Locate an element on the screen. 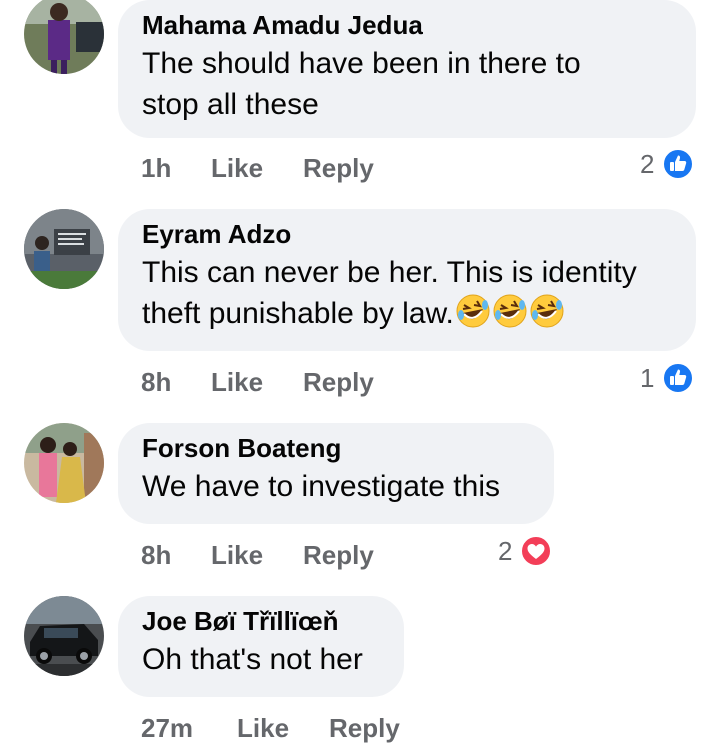 This screenshot has height=750, width=720. reaction-summary: 1 is located at coordinates (670, 378).